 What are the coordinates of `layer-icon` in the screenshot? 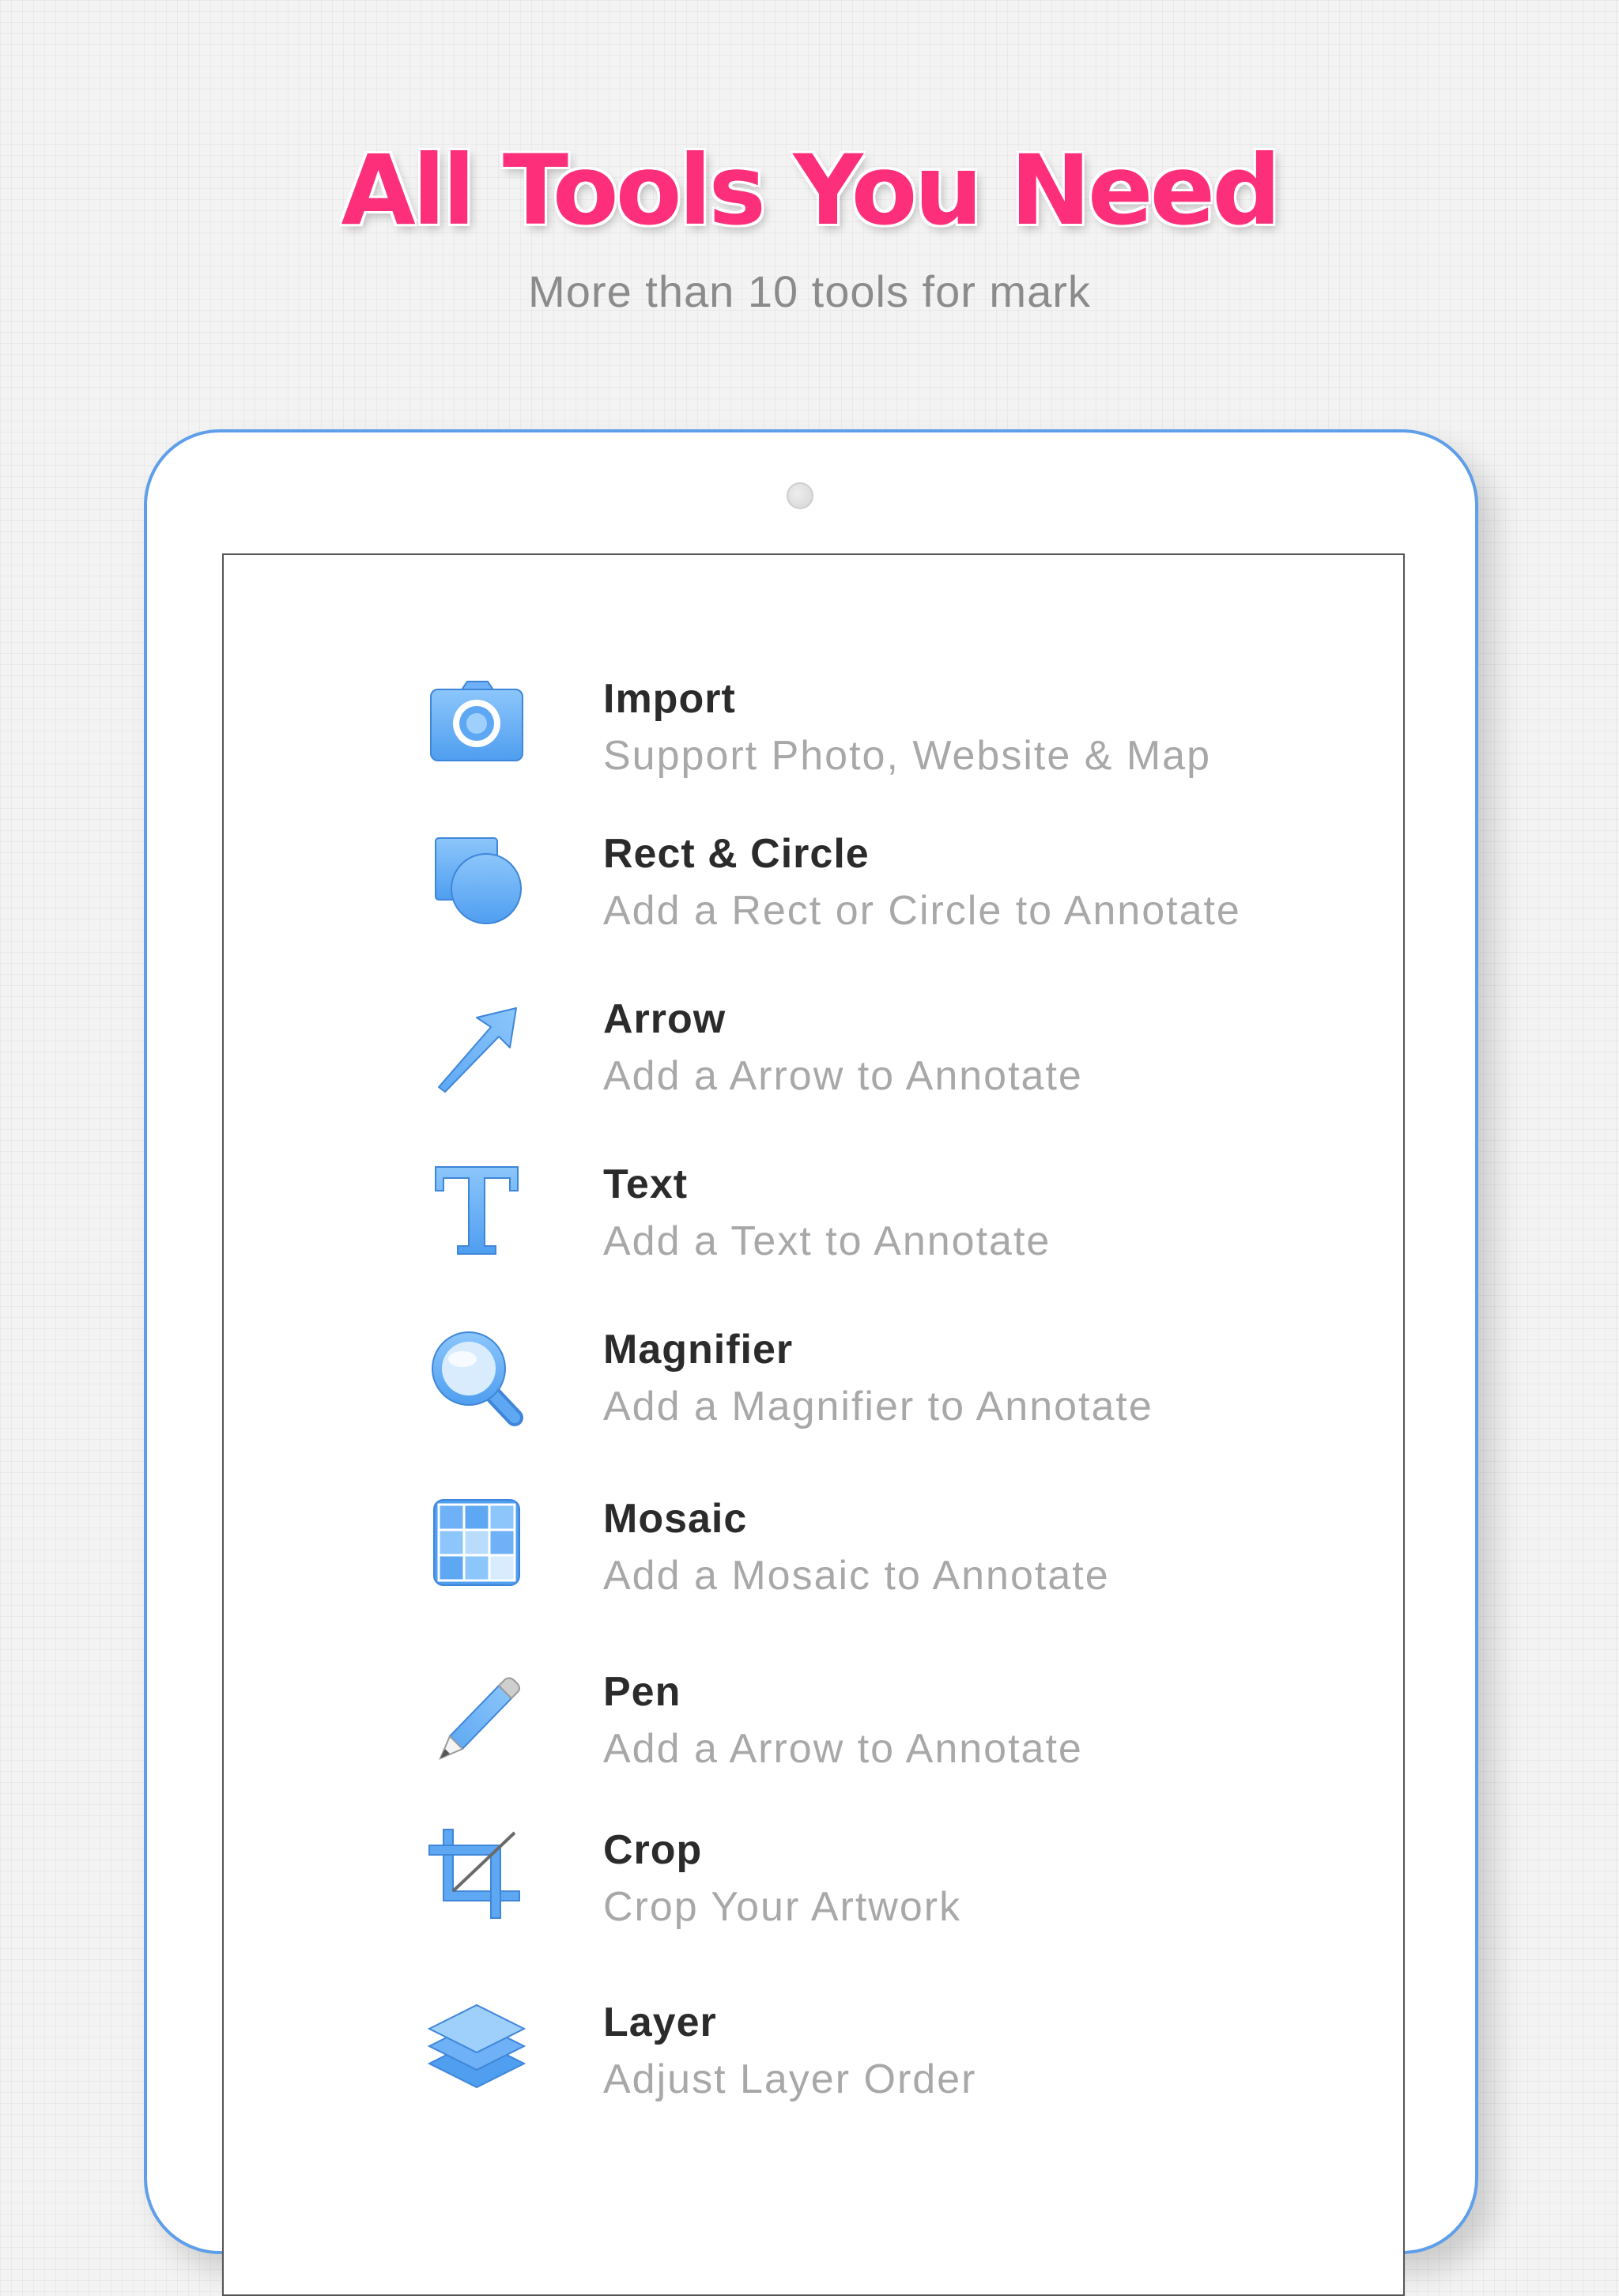 It's located at (477, 2048).